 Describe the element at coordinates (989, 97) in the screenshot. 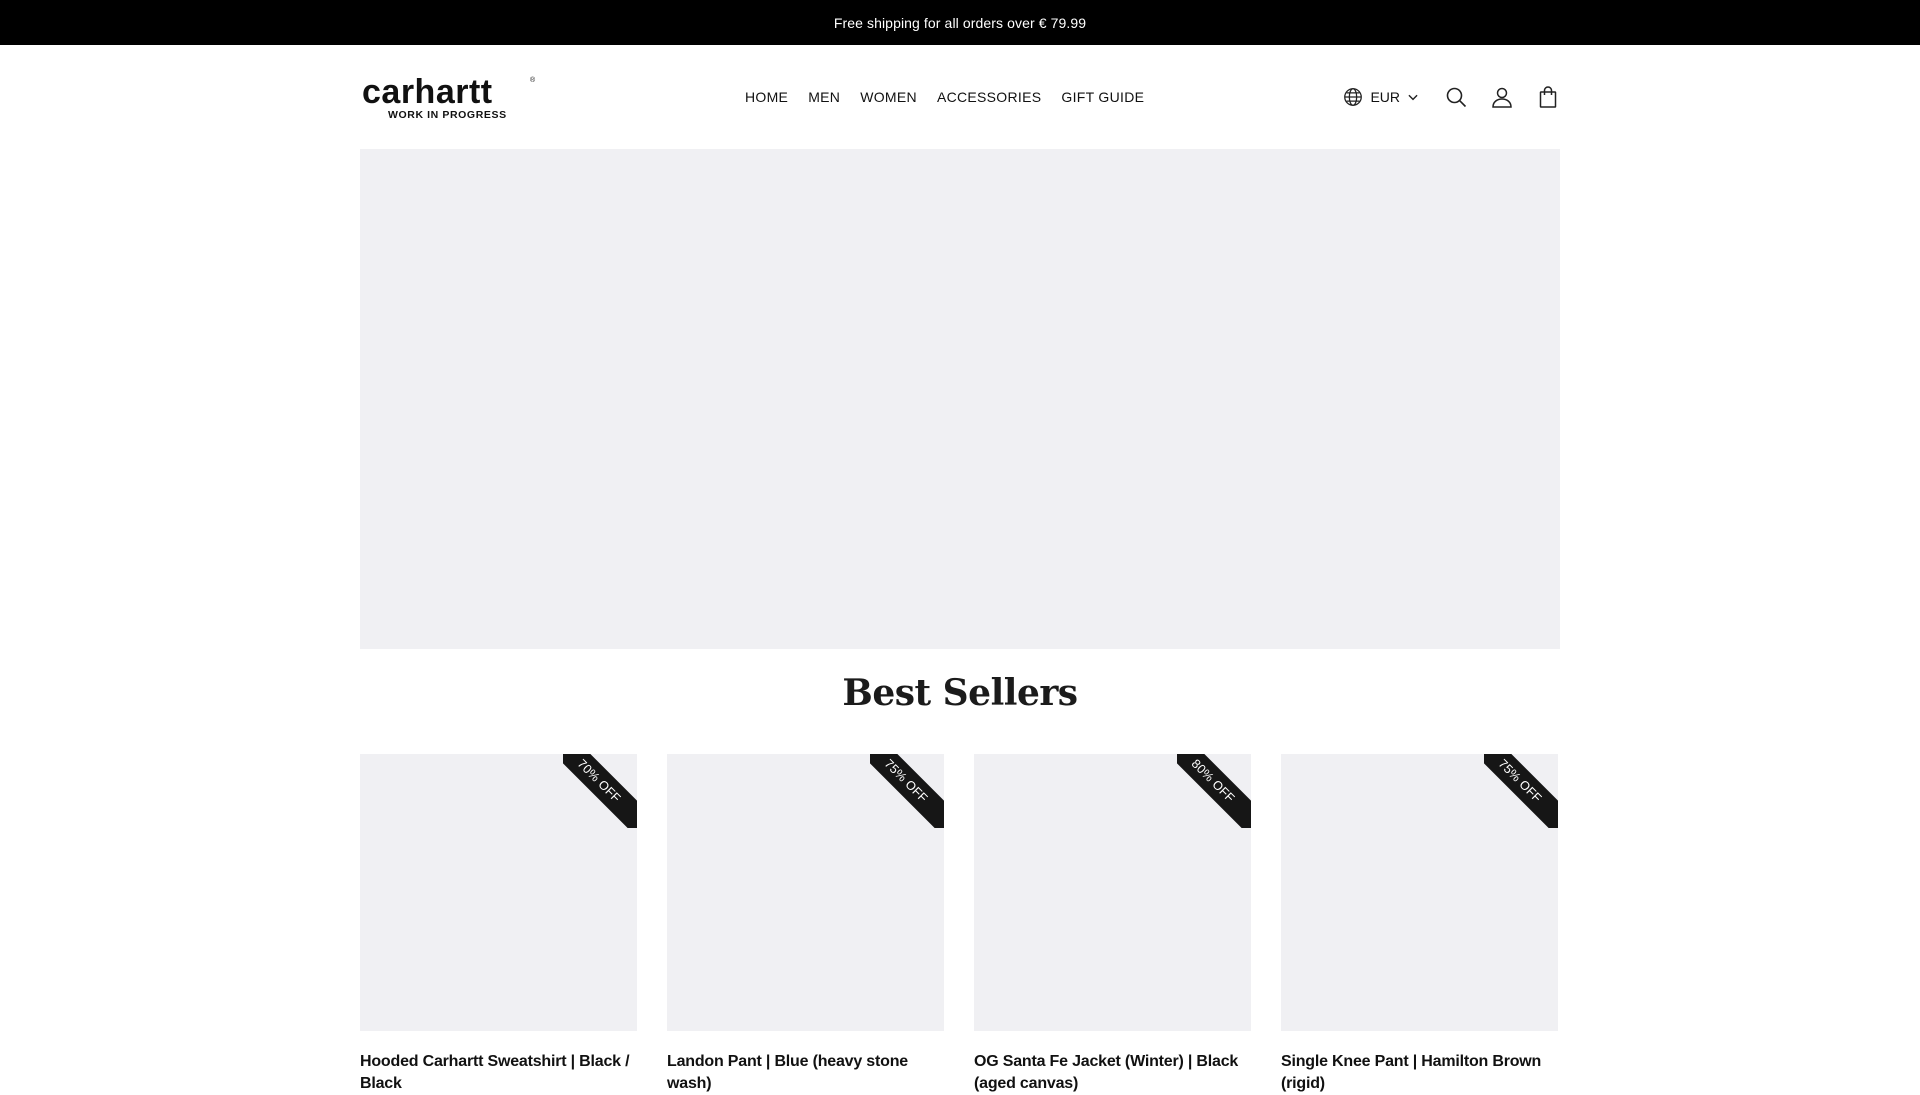

I see `nav-item-accessories: ACCESSORIES` at that location.